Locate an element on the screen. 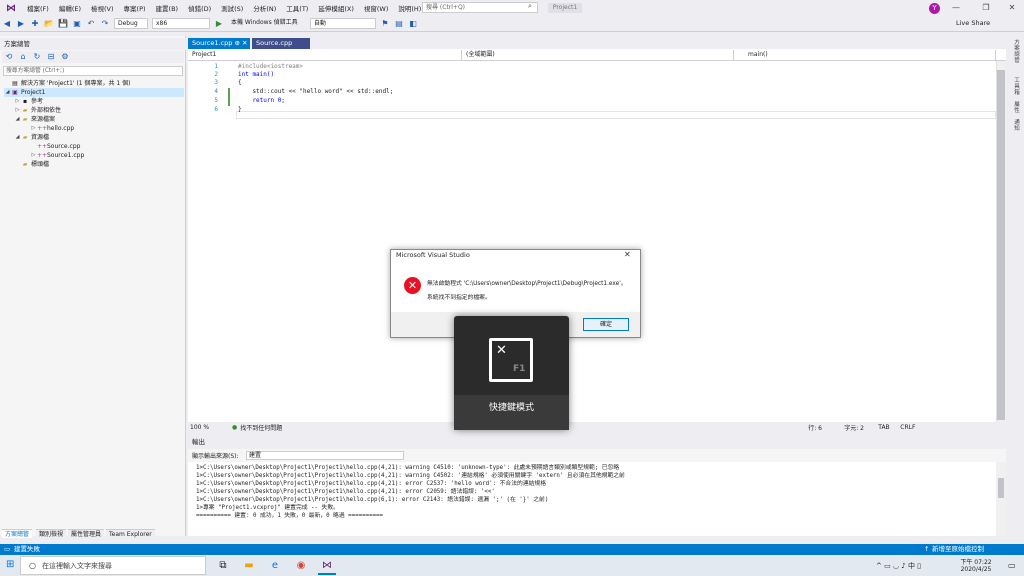 This screenshot has width=1024, height=576. quick-search-input: 搜尋 (Ctrl+Q) is located at coordinates (480, 7).